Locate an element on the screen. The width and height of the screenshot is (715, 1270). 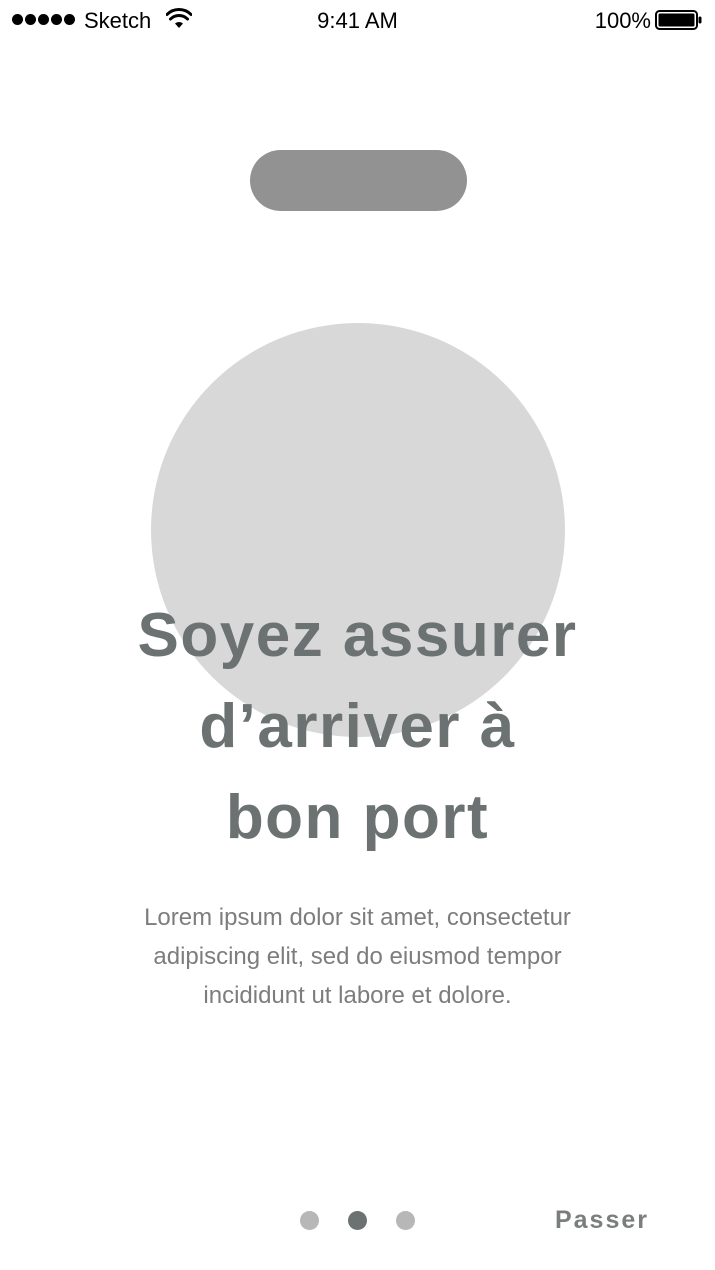
description-line: Lorem ipsum dolor sit amet, consectetur is located at coordinates (357, 917).